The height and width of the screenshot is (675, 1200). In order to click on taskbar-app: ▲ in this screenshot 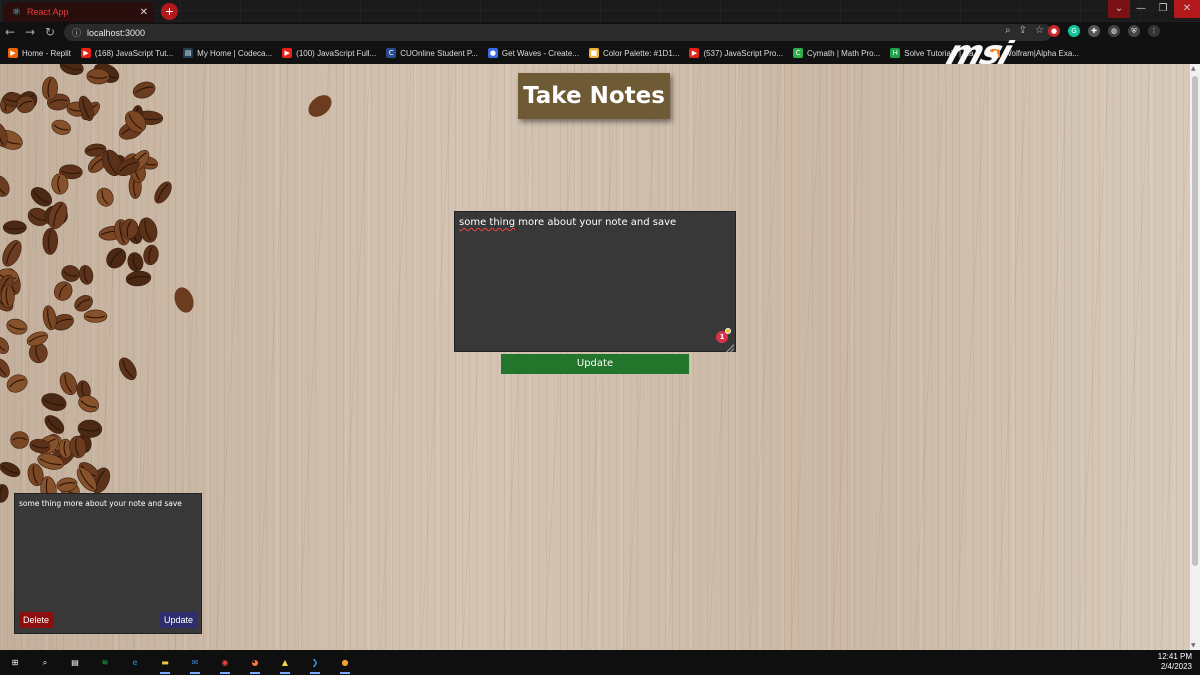, I will do `click(285, 662)`.